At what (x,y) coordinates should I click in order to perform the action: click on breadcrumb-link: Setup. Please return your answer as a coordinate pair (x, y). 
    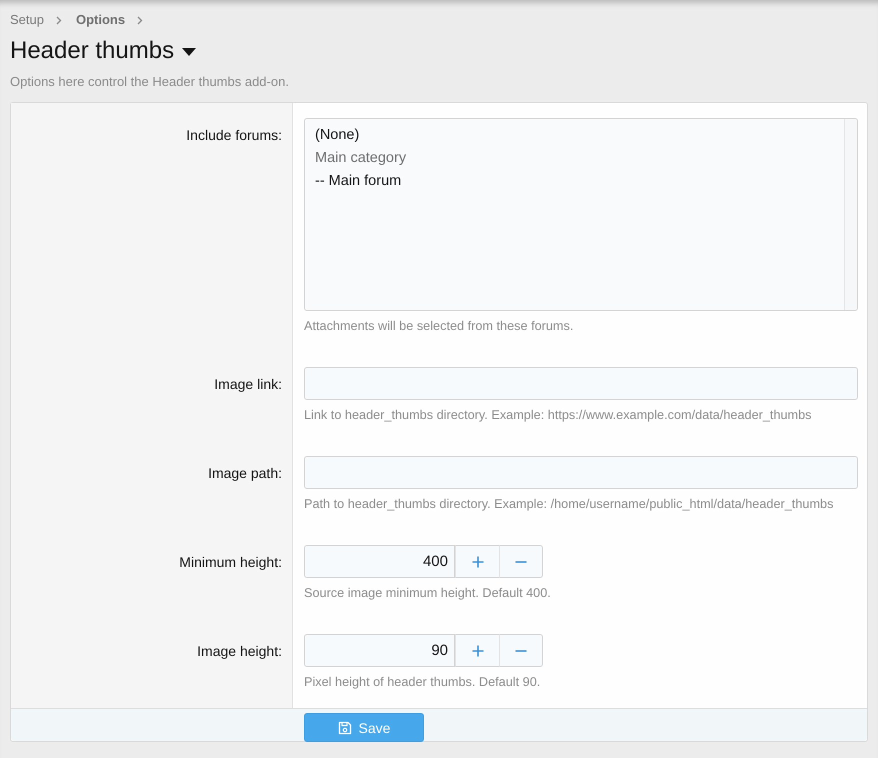
    Looking at the image, I should click on (27, 20).